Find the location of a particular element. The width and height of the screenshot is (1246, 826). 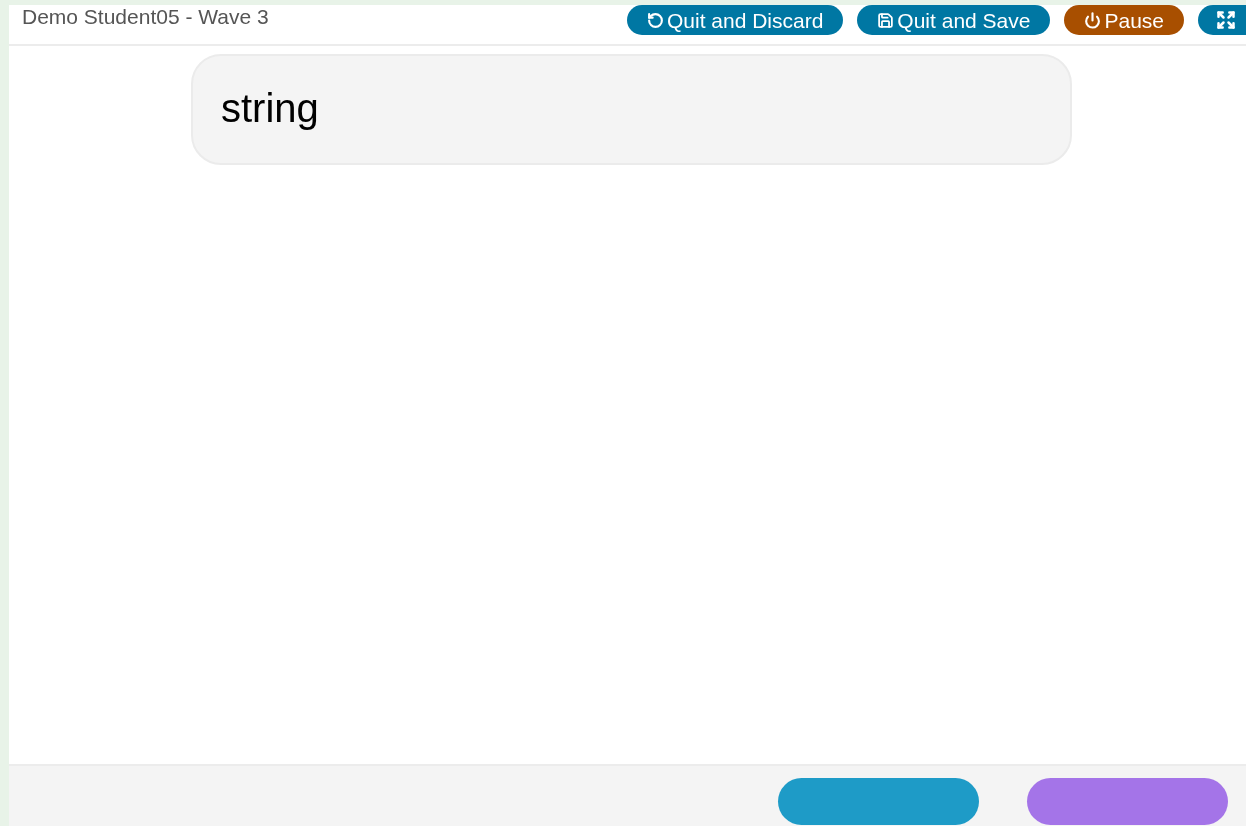

session-title: Demo Student05 - Wave 3 is located at coordinates (145, 17).